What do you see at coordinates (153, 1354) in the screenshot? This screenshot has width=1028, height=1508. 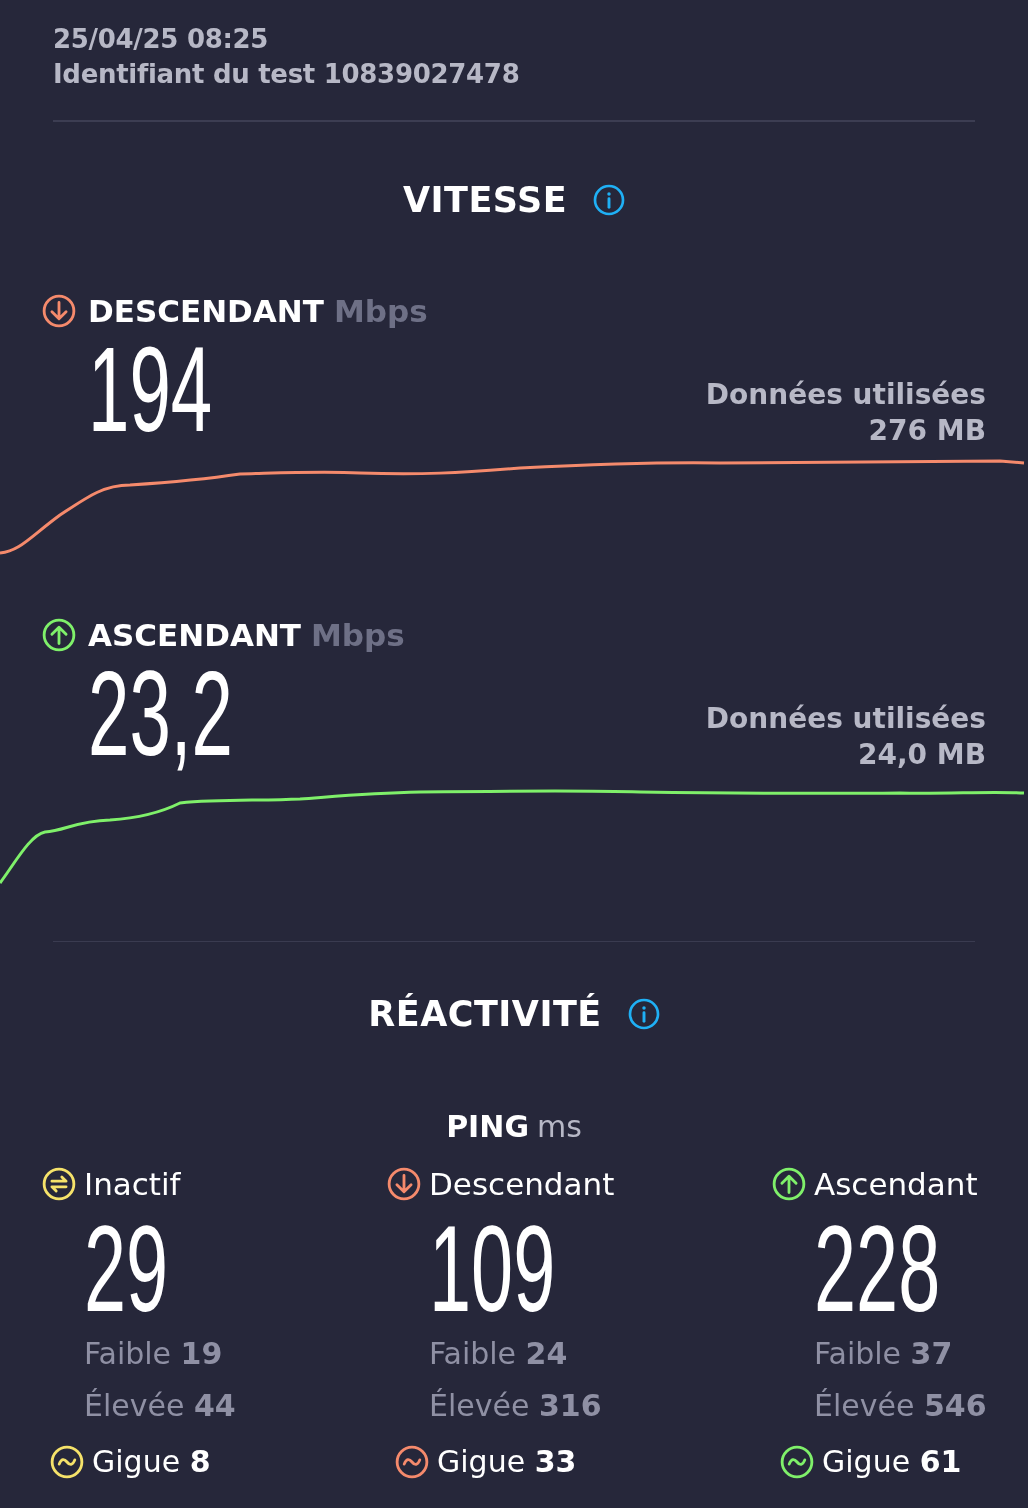 I see `low-latency-text: Faible 19` at bounding box center [153, 1354].